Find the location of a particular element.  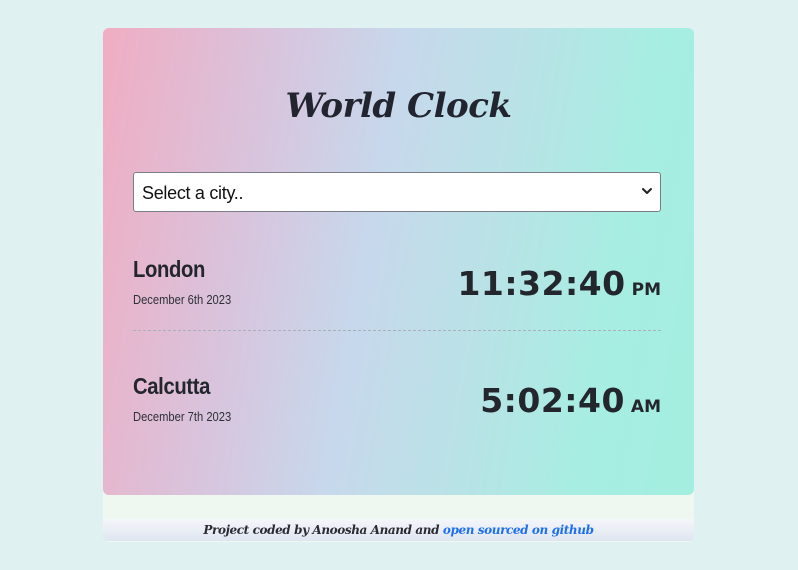

city-row-london: London December 6th 2023 11:32:40 PM is located at coordinates (397, 287).